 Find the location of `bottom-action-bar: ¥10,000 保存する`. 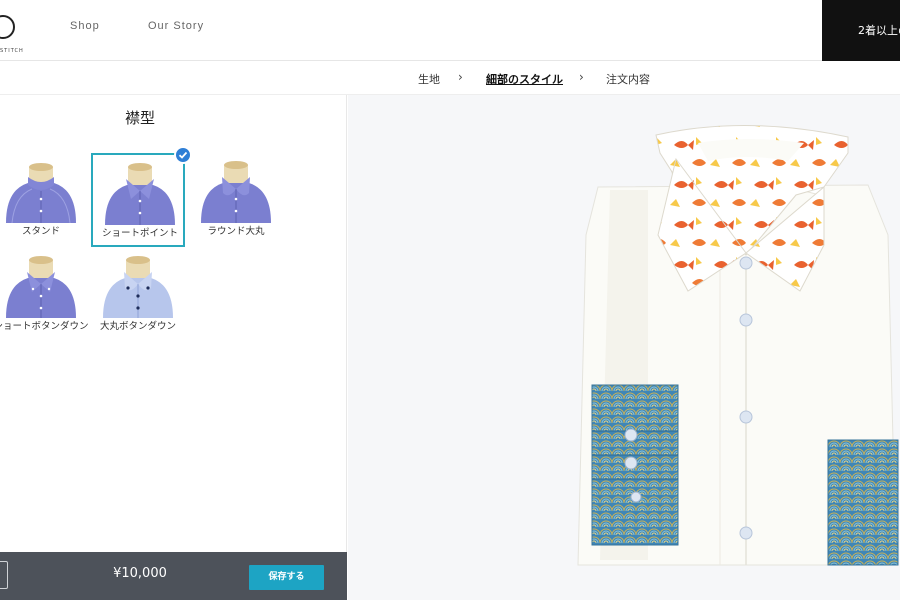

bottom-action-bar: ¥10,000 保存する is located at coordinates (173, 576).